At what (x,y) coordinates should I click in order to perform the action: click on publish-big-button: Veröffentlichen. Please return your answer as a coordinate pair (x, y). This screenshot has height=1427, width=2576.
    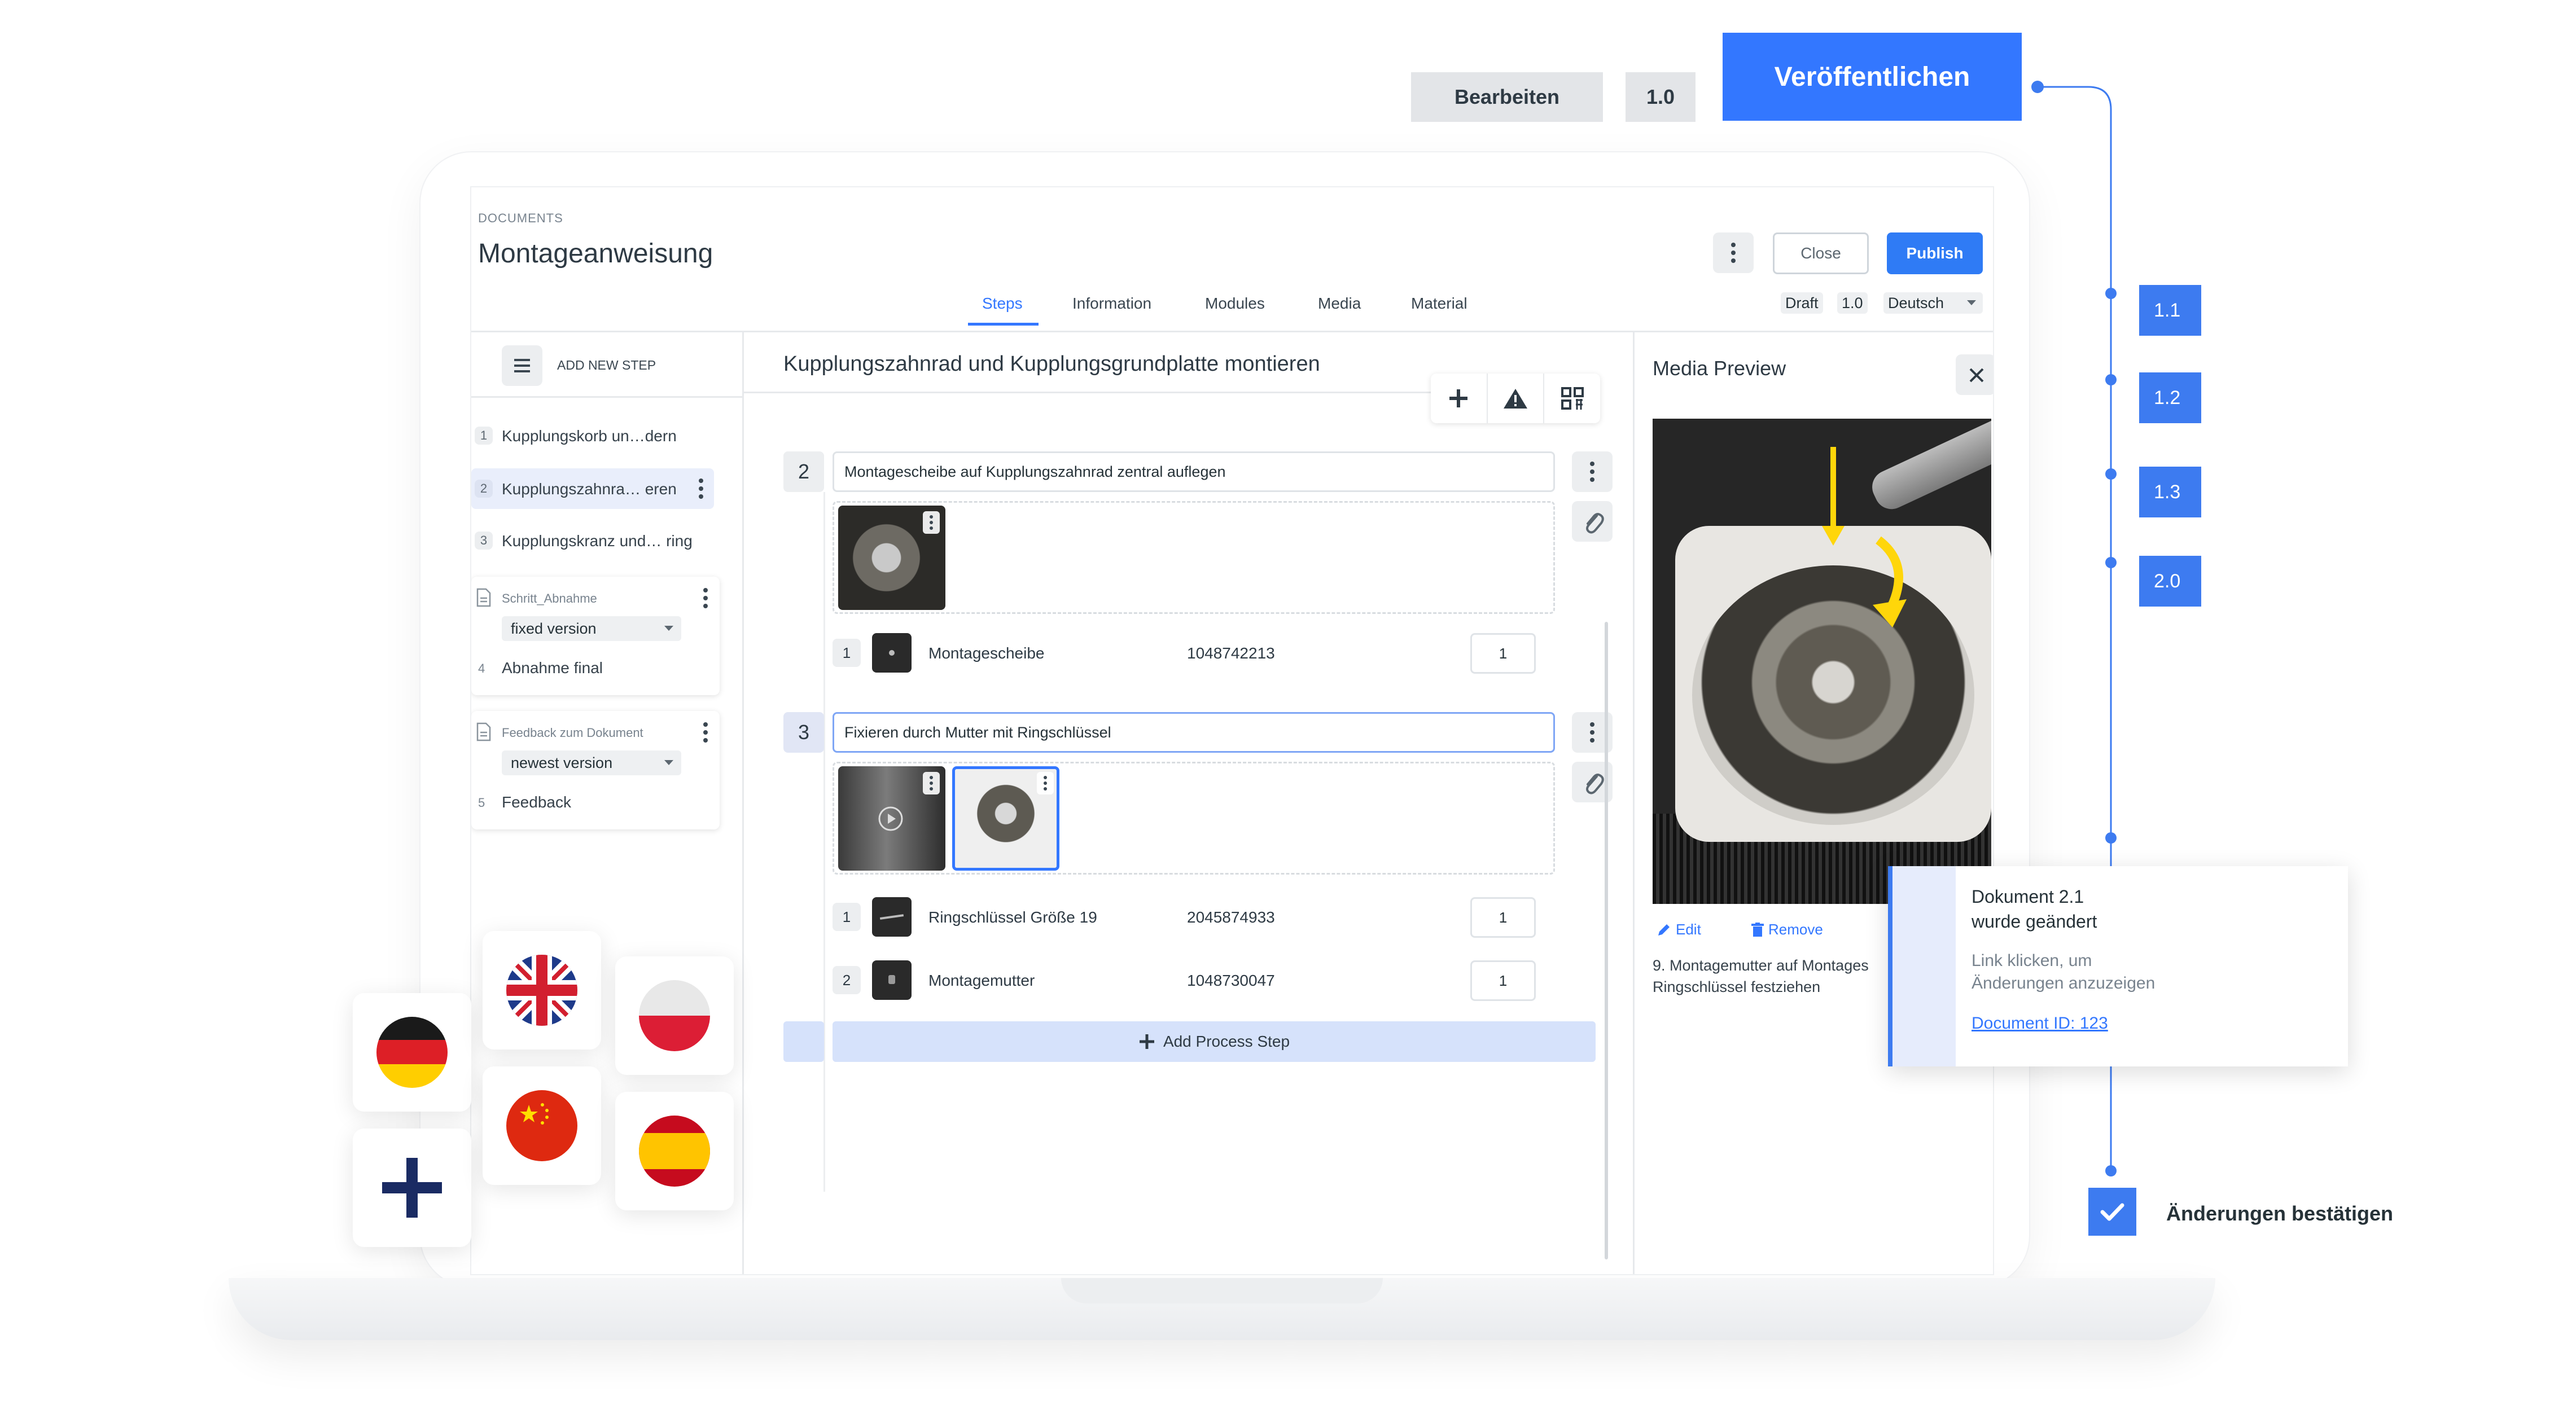
    Looking at the image, I should click on (1872, 77).